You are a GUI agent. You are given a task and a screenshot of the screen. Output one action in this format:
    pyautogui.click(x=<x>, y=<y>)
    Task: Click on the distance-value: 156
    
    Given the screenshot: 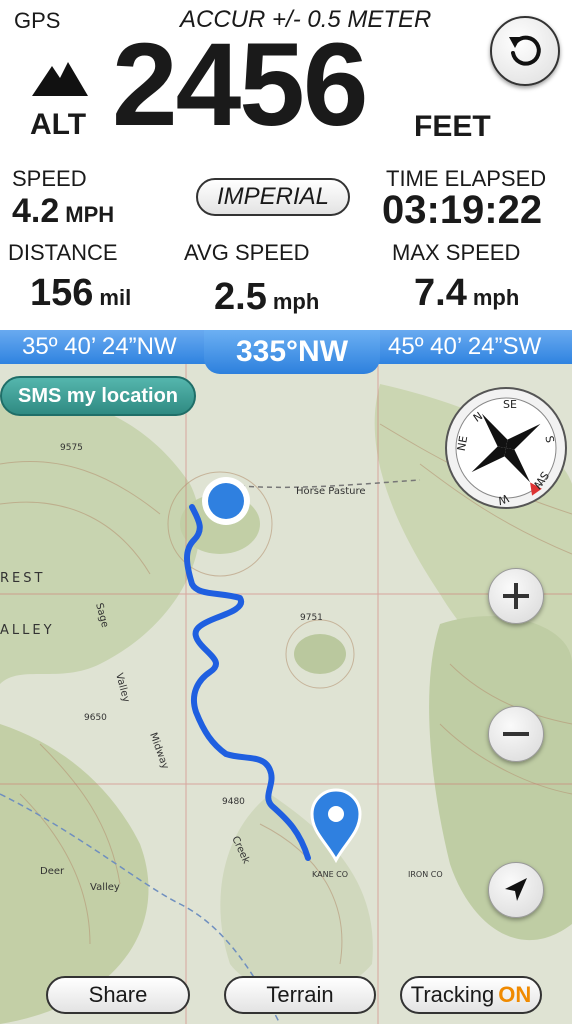 What is the action you would take?
    pyautogui.click(x=62, y=293)
    